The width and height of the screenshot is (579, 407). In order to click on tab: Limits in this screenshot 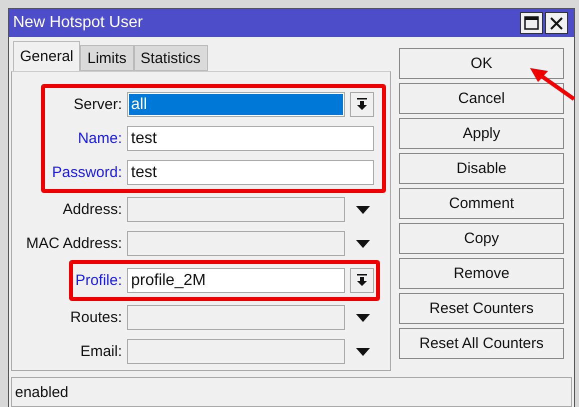, I will do `click(107, 58)`.